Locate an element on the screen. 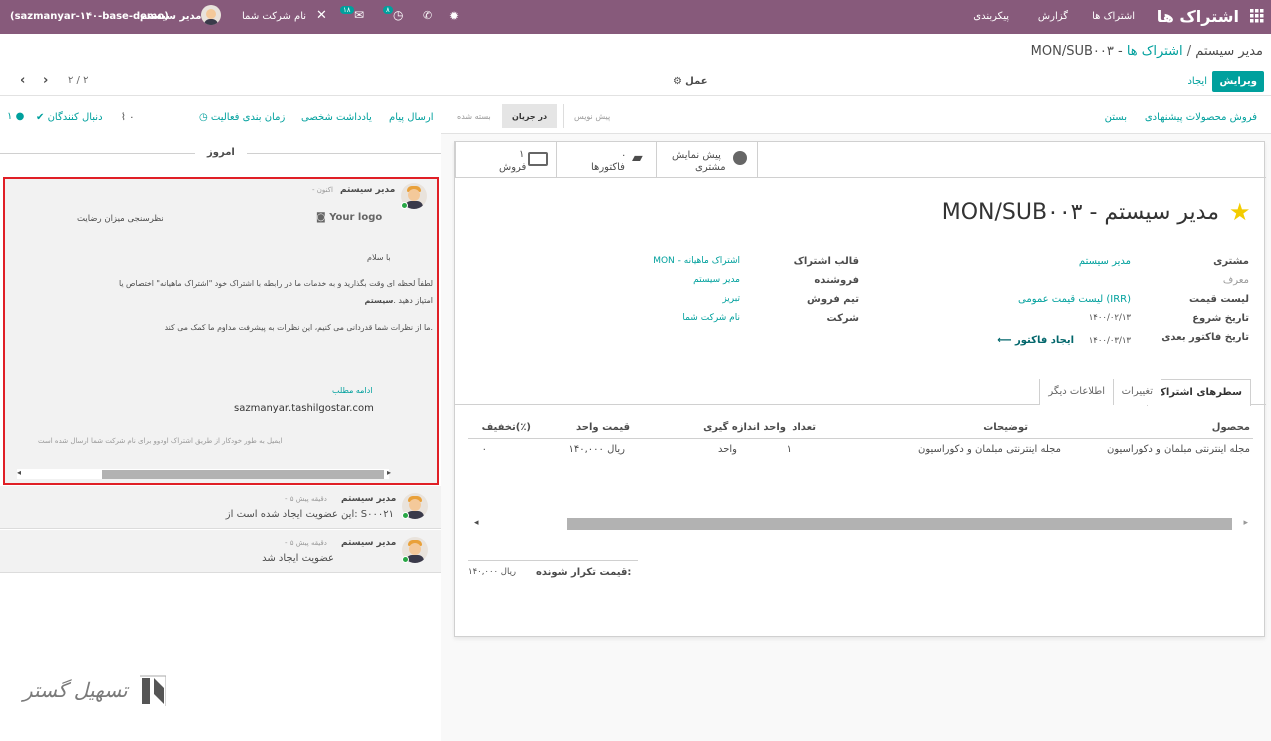 The height and width of the screenshot is (741, 1271). sales-count: ۱ is located at coordinates (522, 154).